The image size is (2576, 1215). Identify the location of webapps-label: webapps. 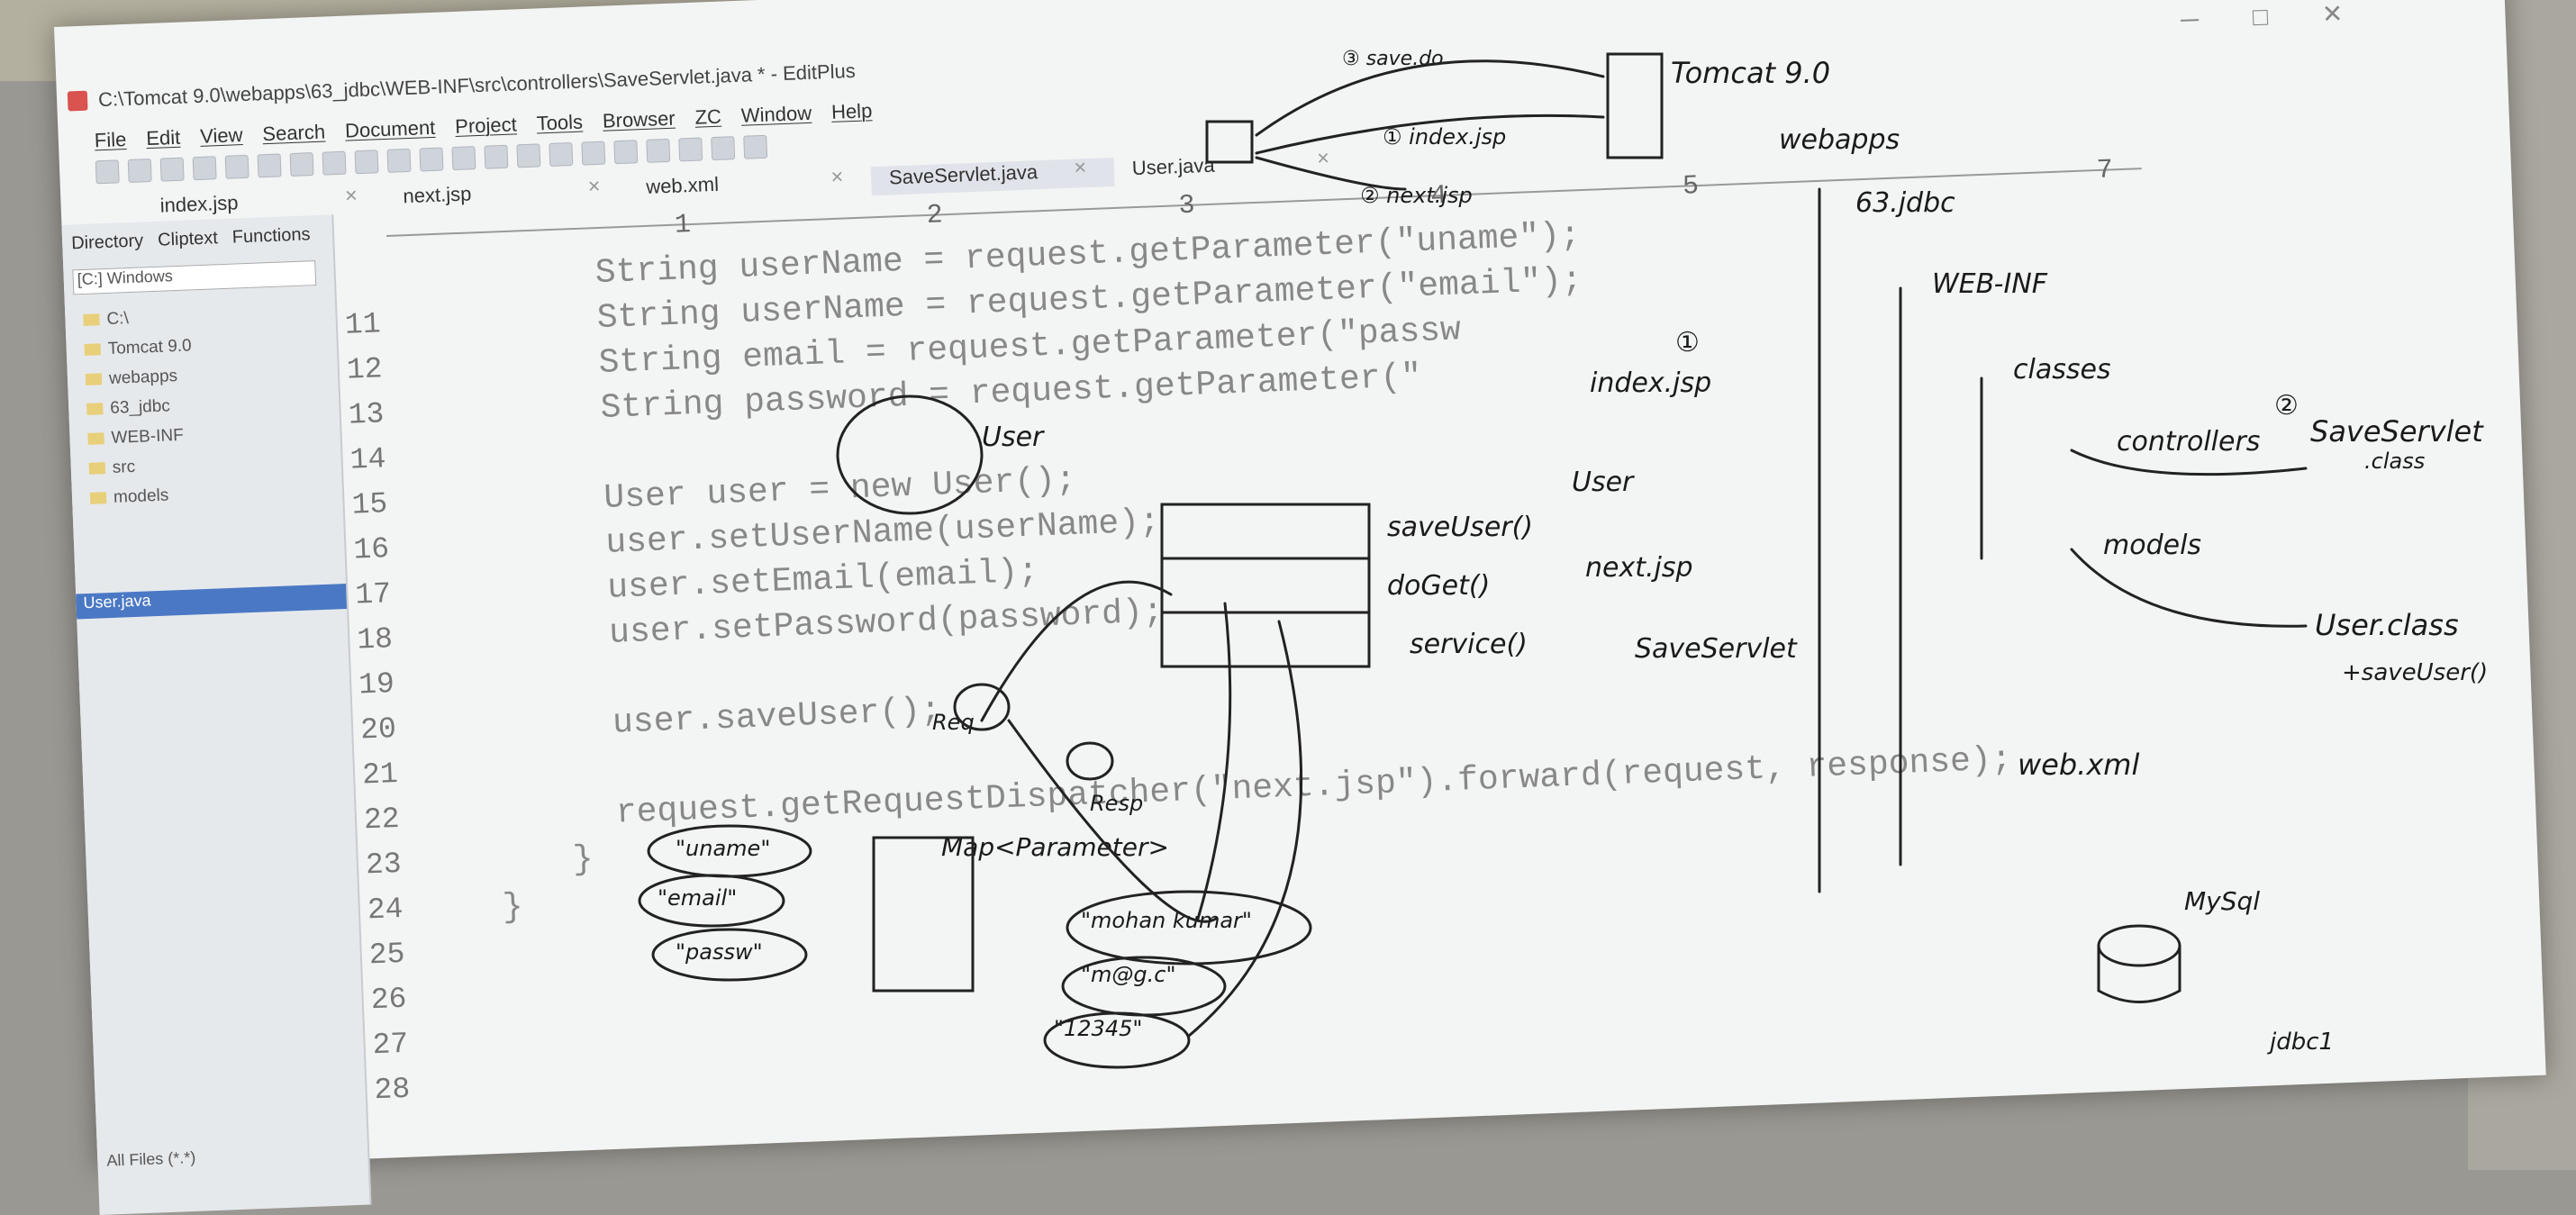
(1839, 140).